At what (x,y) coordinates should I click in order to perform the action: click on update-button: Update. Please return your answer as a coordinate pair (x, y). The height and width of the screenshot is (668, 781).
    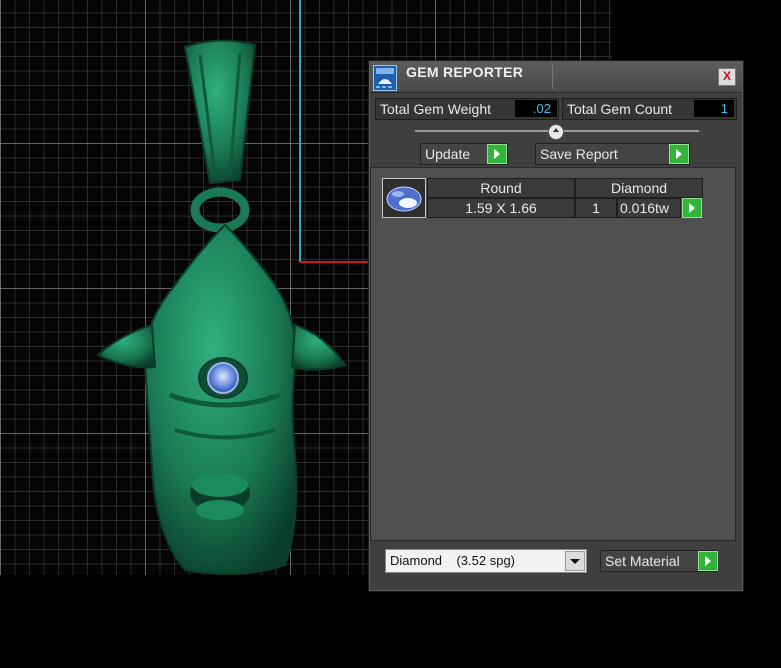
    Looking at the image, I should click on (464, 154).